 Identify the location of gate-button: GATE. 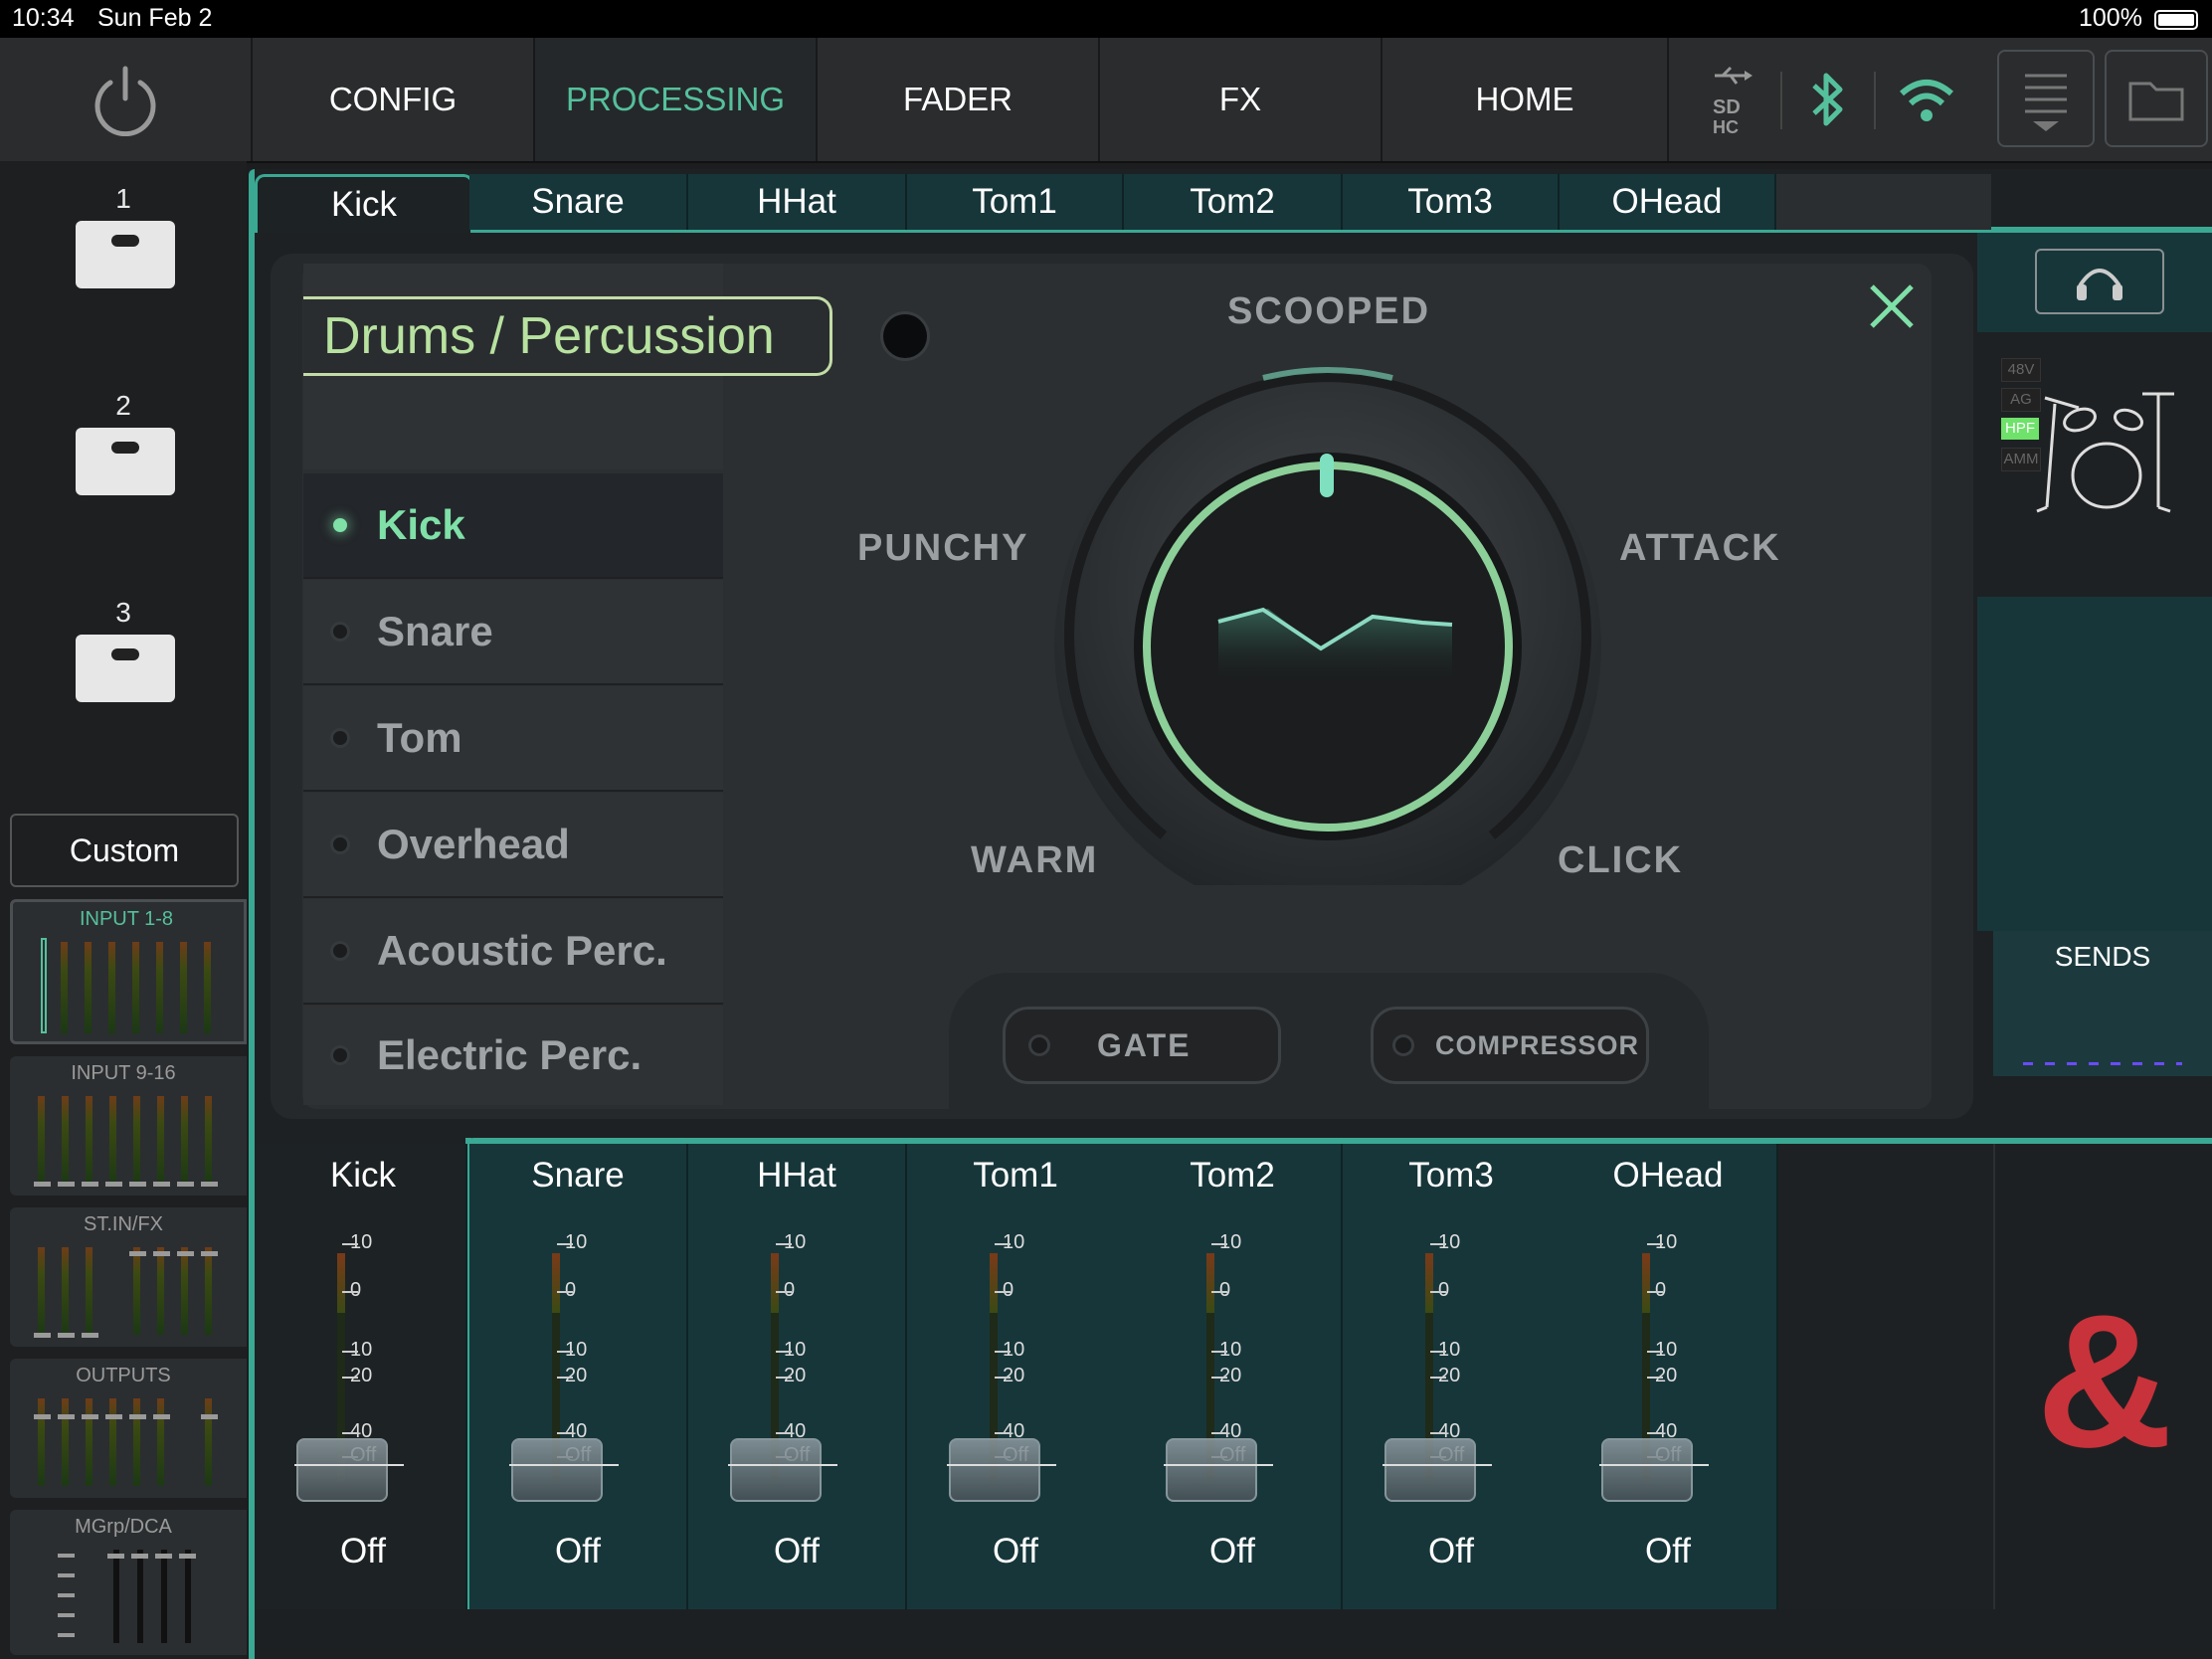
(1142, 1045).